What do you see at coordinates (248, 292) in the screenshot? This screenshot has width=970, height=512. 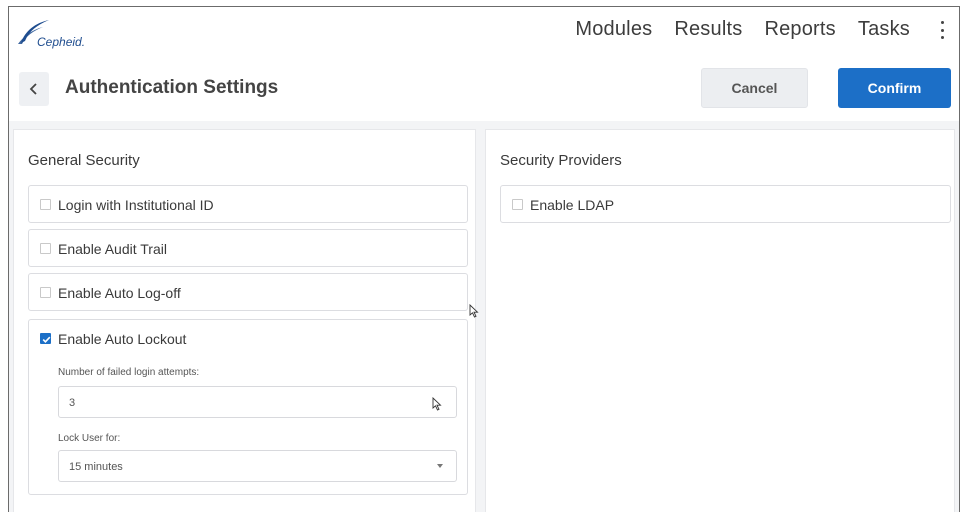 I see `option-enable-auto-logoff: Enable Auto Log-off` at bounding box center [248, 292].